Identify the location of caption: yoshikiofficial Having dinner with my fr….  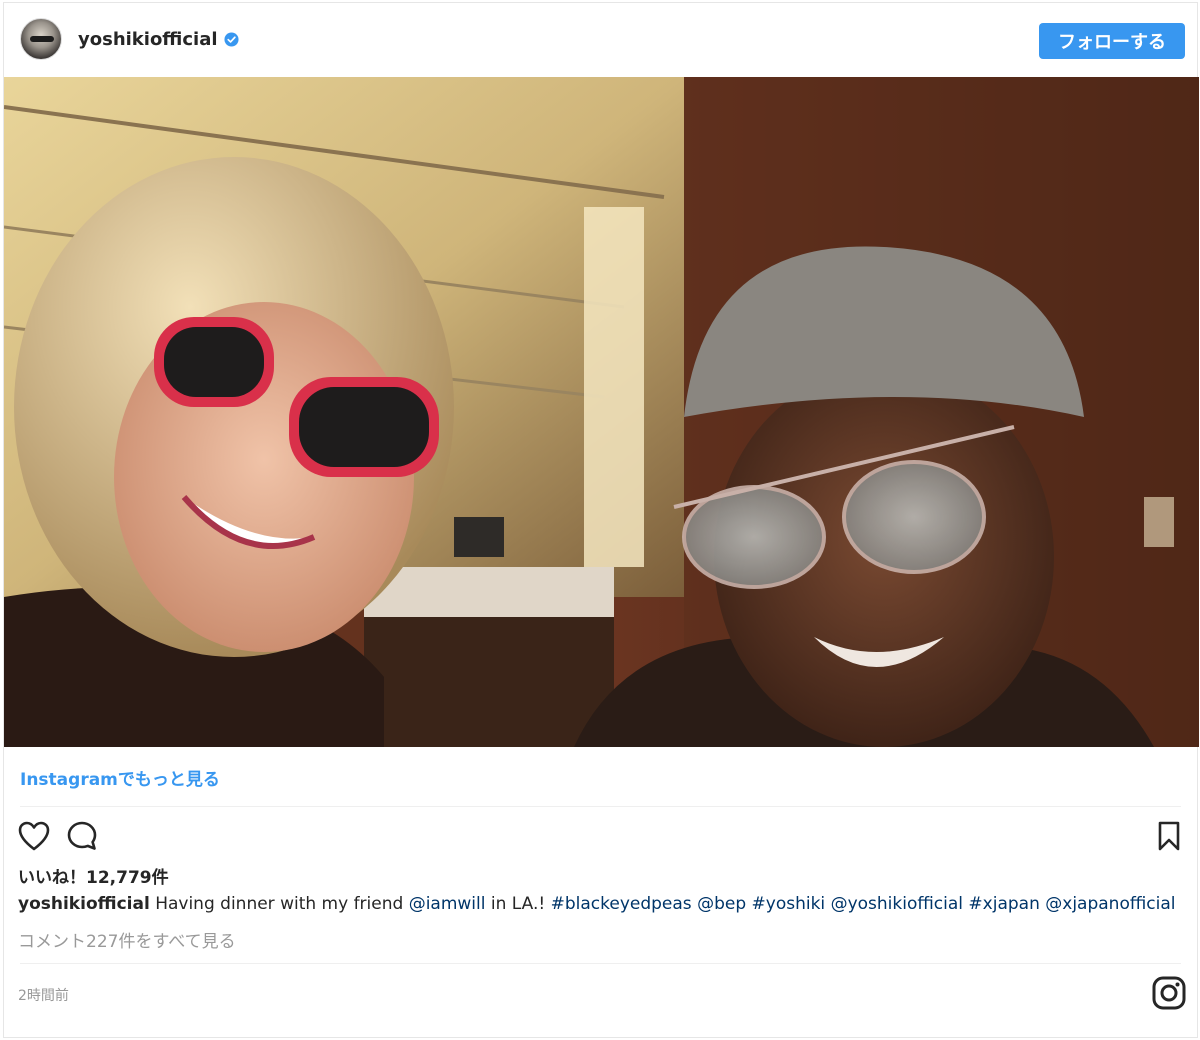
(597, 904).